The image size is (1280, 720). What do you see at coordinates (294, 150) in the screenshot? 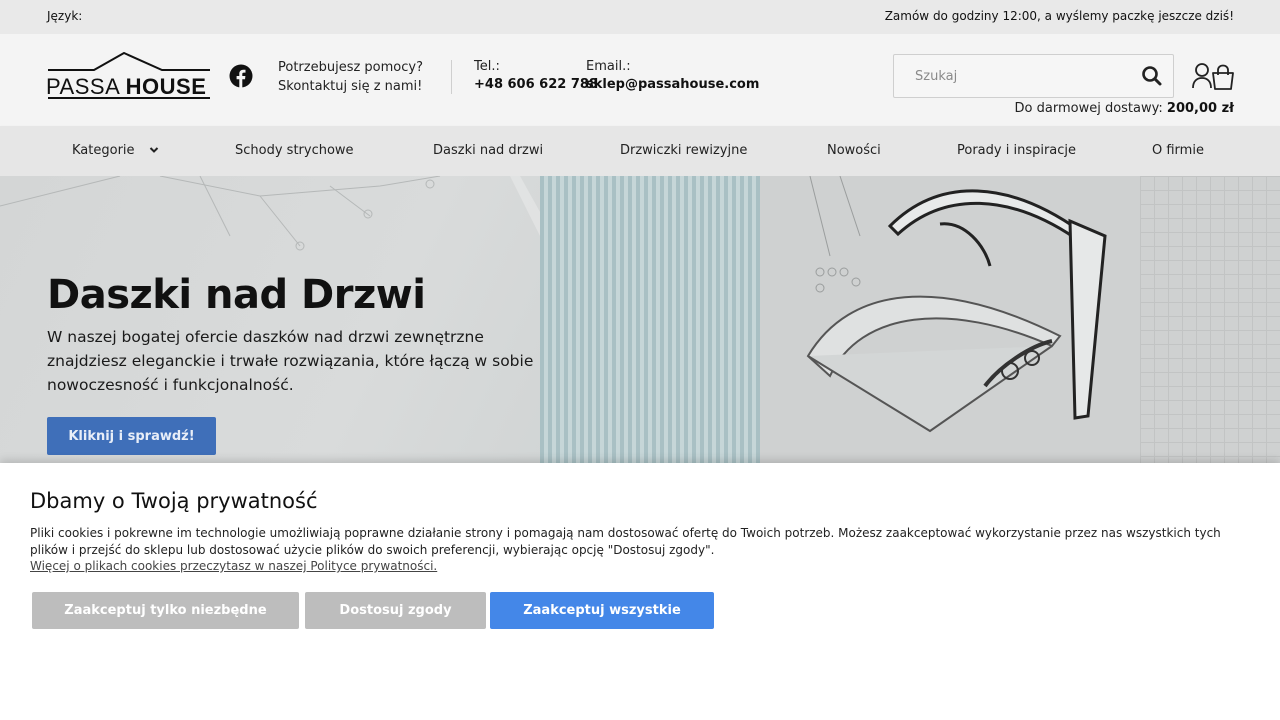
I see `nav-item-schody-strychowe: Schody strychowe` at bounding box center [294, 150].